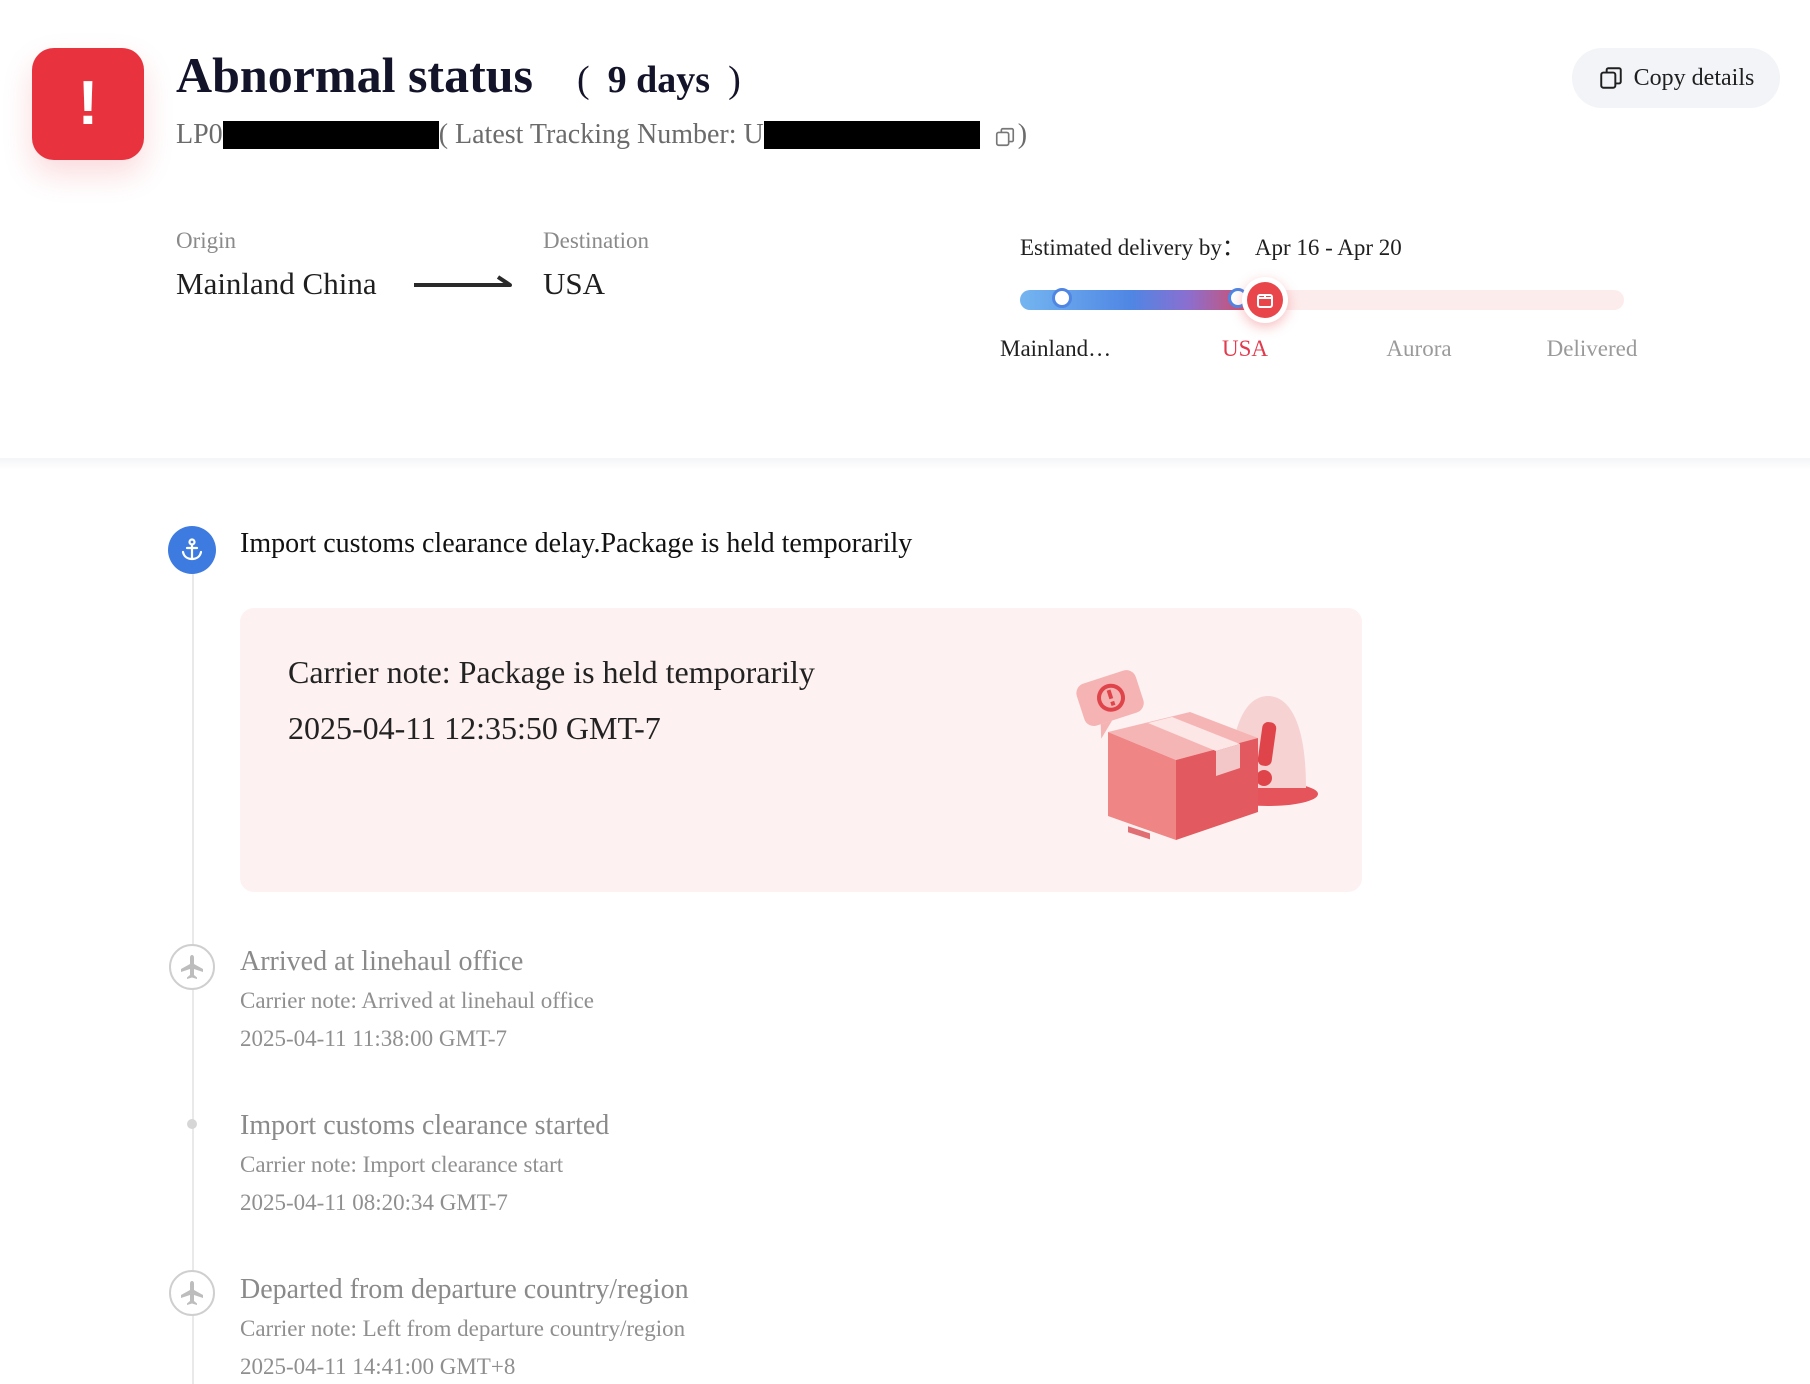  What do you see at coordinates (192, 1124) in the screenshot?
I see `timeline-dot` at bounding box center [192, 1124].